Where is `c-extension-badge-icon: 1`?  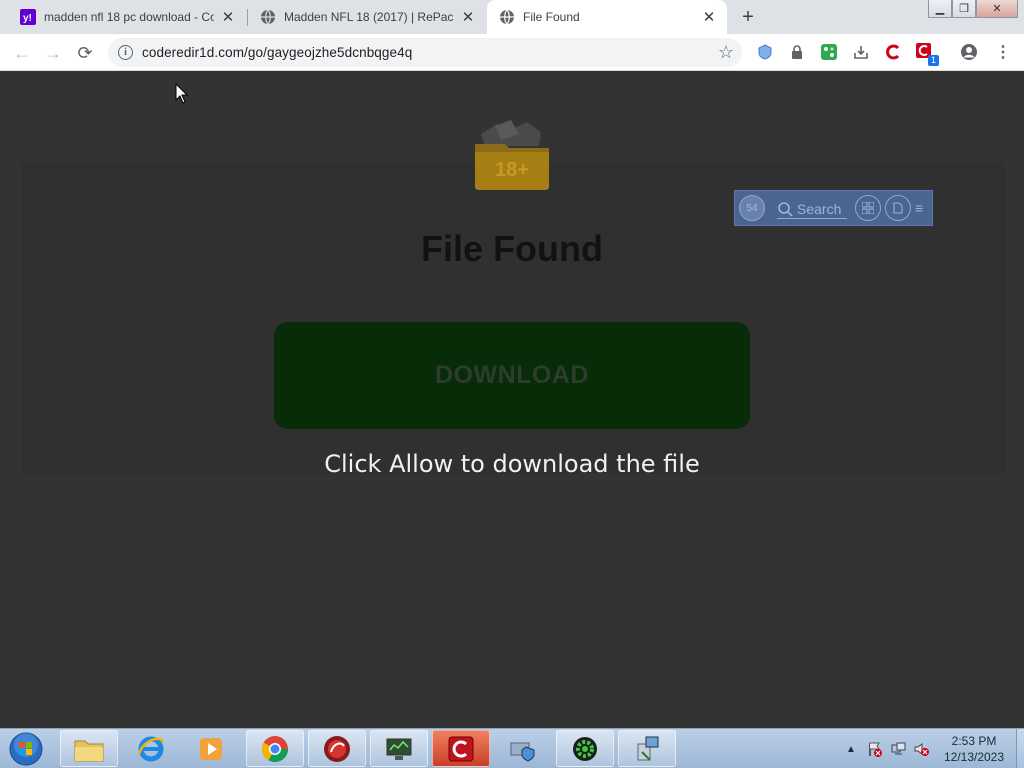
c-extension-badge-icon: 1 is located at coordinates (927, 54).